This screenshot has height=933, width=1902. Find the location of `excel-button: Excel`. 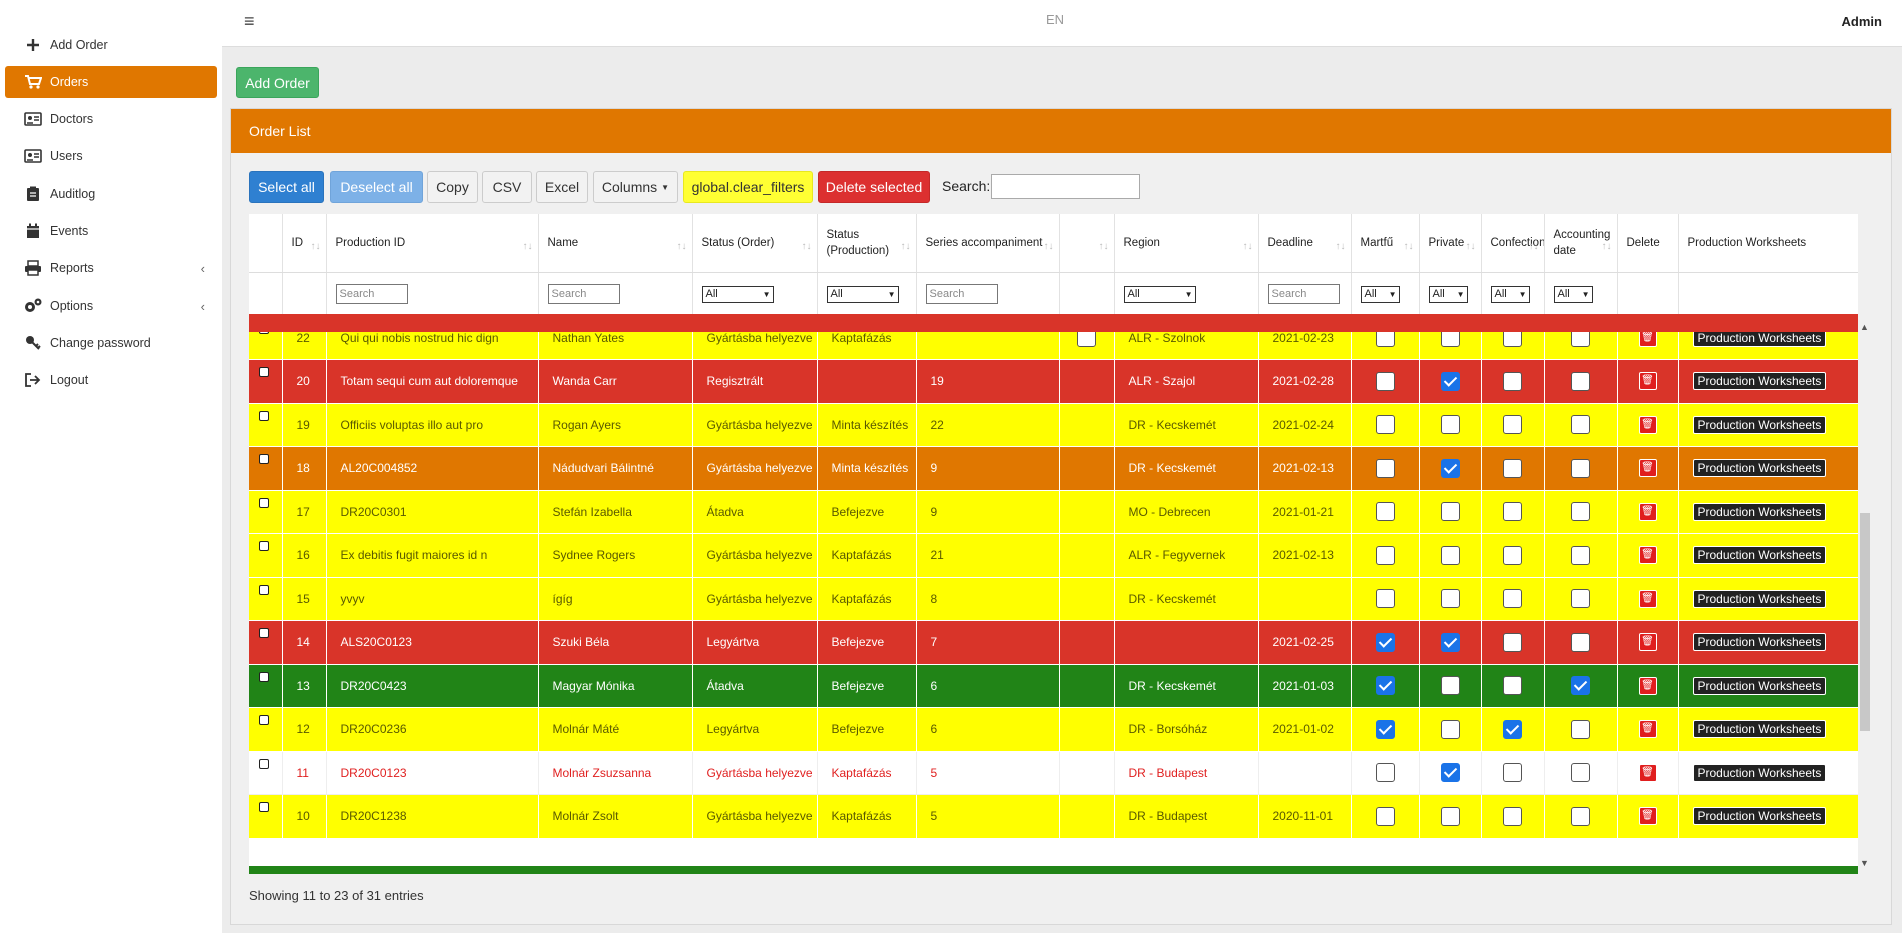

excel-button: Excel is located at coordinates (562, 187).